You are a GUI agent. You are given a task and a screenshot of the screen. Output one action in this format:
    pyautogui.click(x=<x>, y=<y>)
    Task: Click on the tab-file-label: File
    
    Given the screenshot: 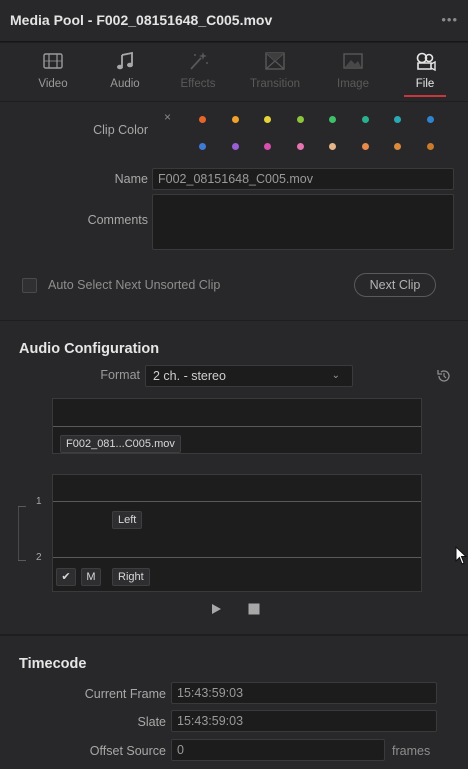 What is the action you would take?
    pyautogui.click(x=425, y=84)
    